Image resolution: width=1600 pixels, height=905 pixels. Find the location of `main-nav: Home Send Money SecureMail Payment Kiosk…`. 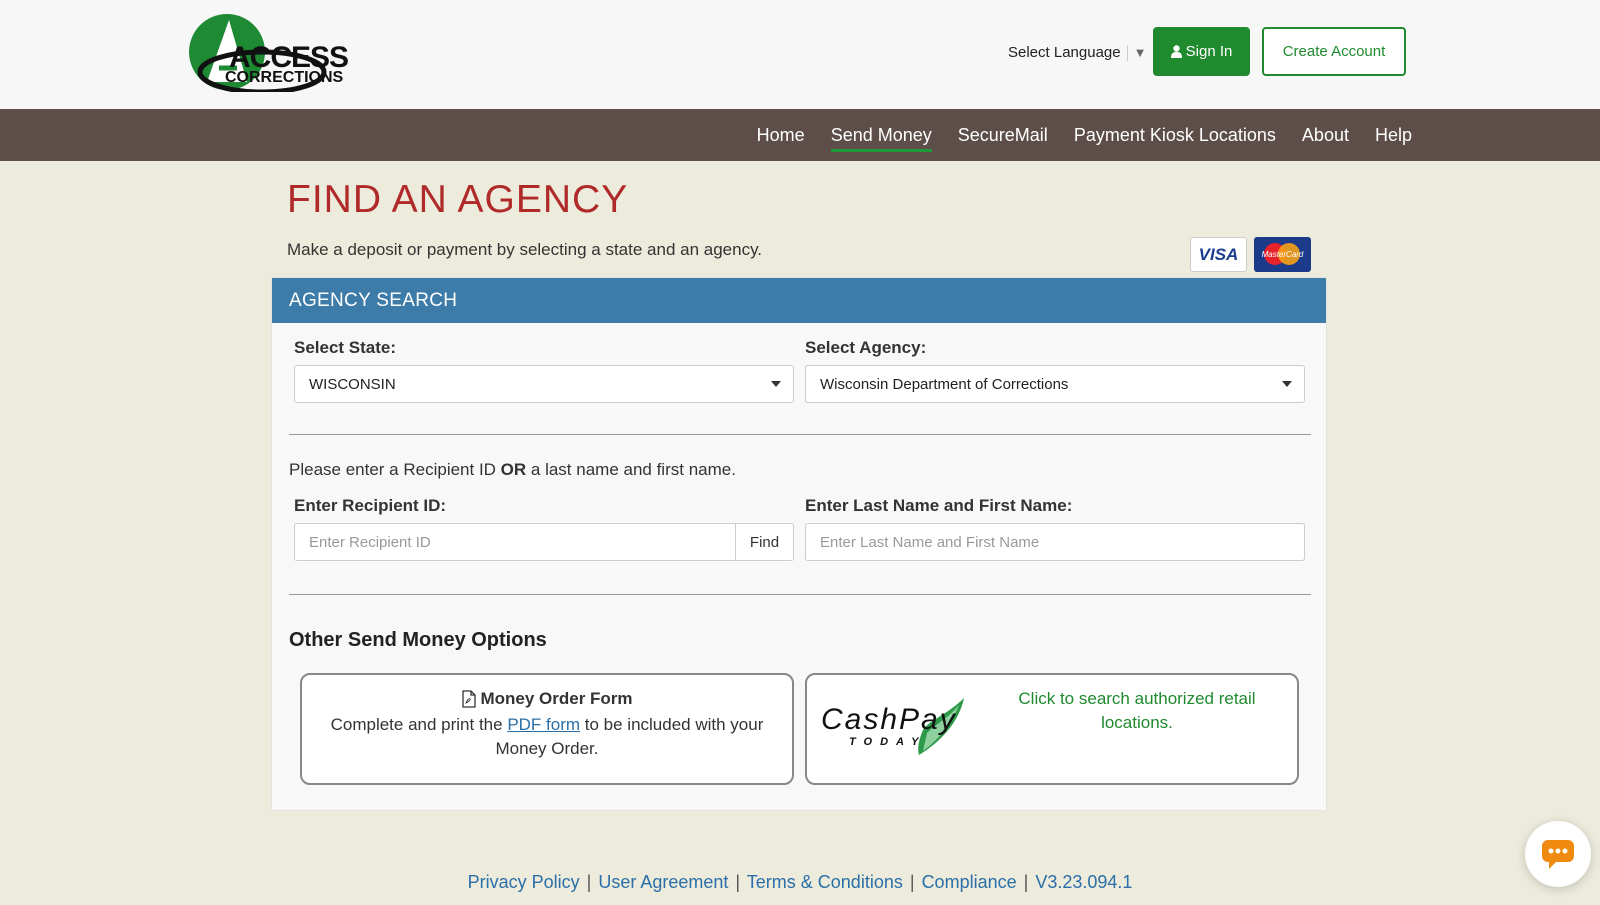

main-nav: Home Send Money SecureMail Payment Kiosk… is located at coordinates (800, 135).